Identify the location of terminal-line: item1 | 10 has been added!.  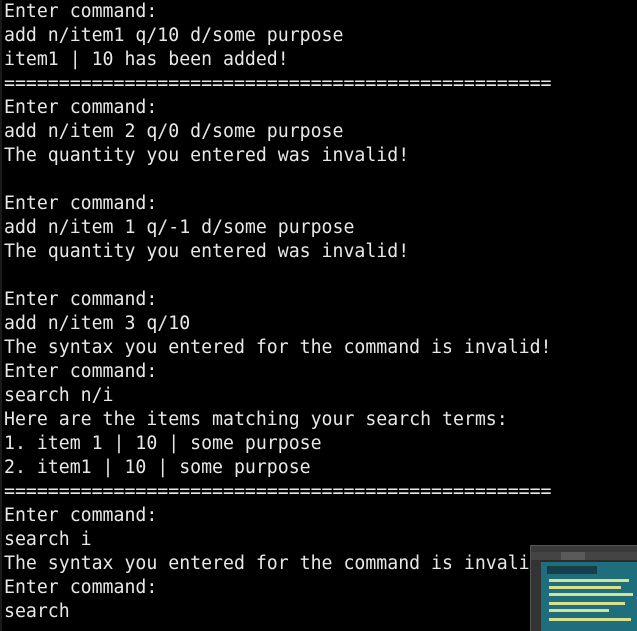
(146, 59).